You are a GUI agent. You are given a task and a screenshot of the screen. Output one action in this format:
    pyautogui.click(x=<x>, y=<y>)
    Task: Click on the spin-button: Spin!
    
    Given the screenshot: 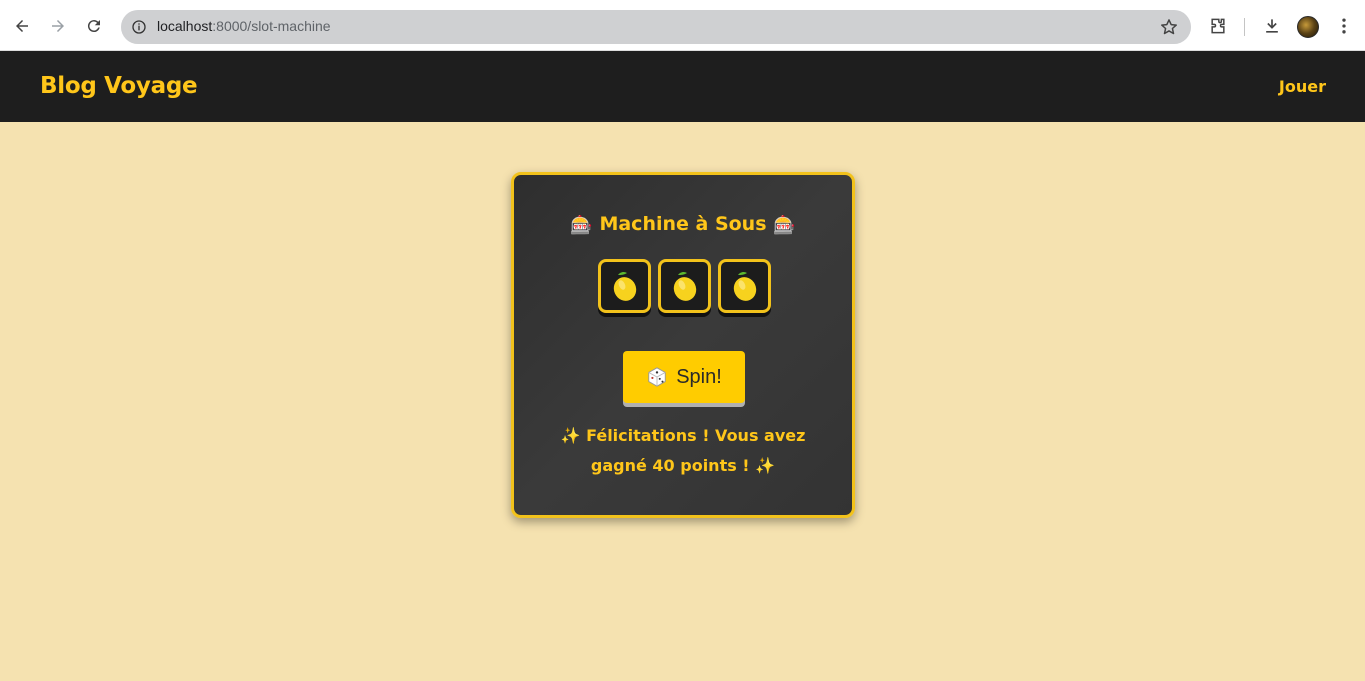 What is the action you would take?
    pyautogui.click(x=684, y=377)
    